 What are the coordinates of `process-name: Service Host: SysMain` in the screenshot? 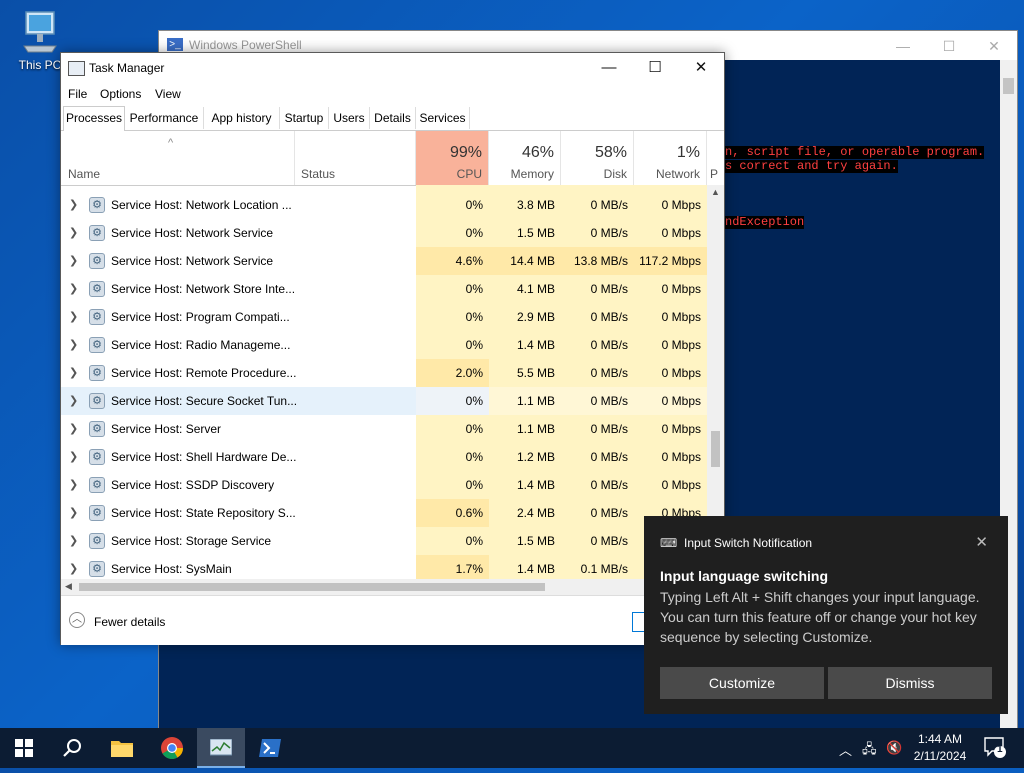 It's located at (171, 569).